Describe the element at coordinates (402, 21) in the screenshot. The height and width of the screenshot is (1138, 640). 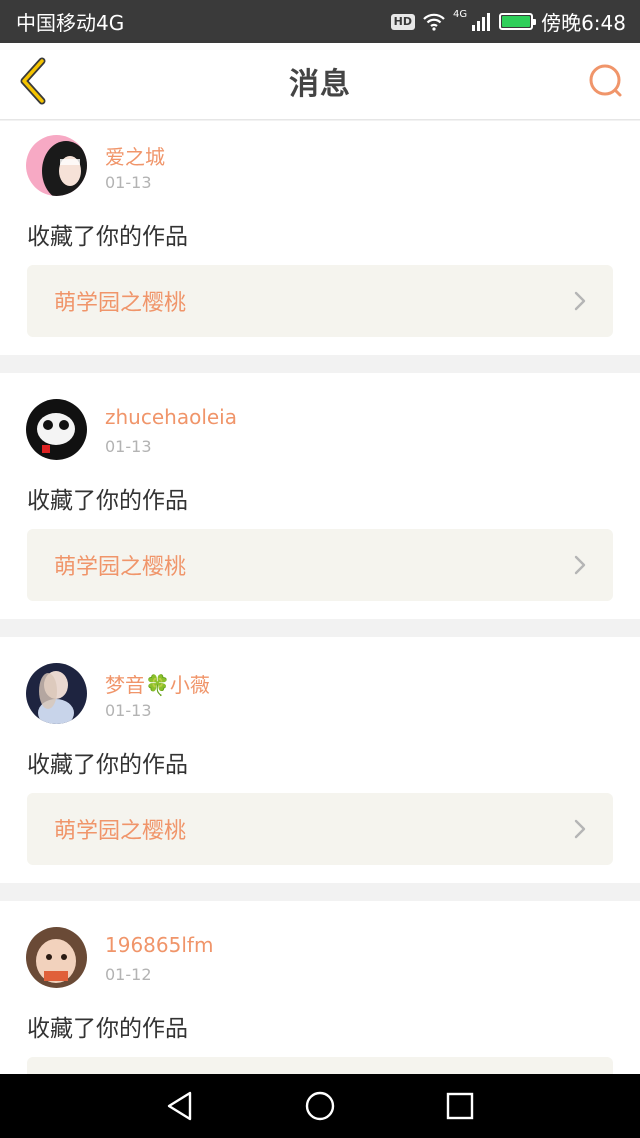
I see `hd-badge: HD` at that location.